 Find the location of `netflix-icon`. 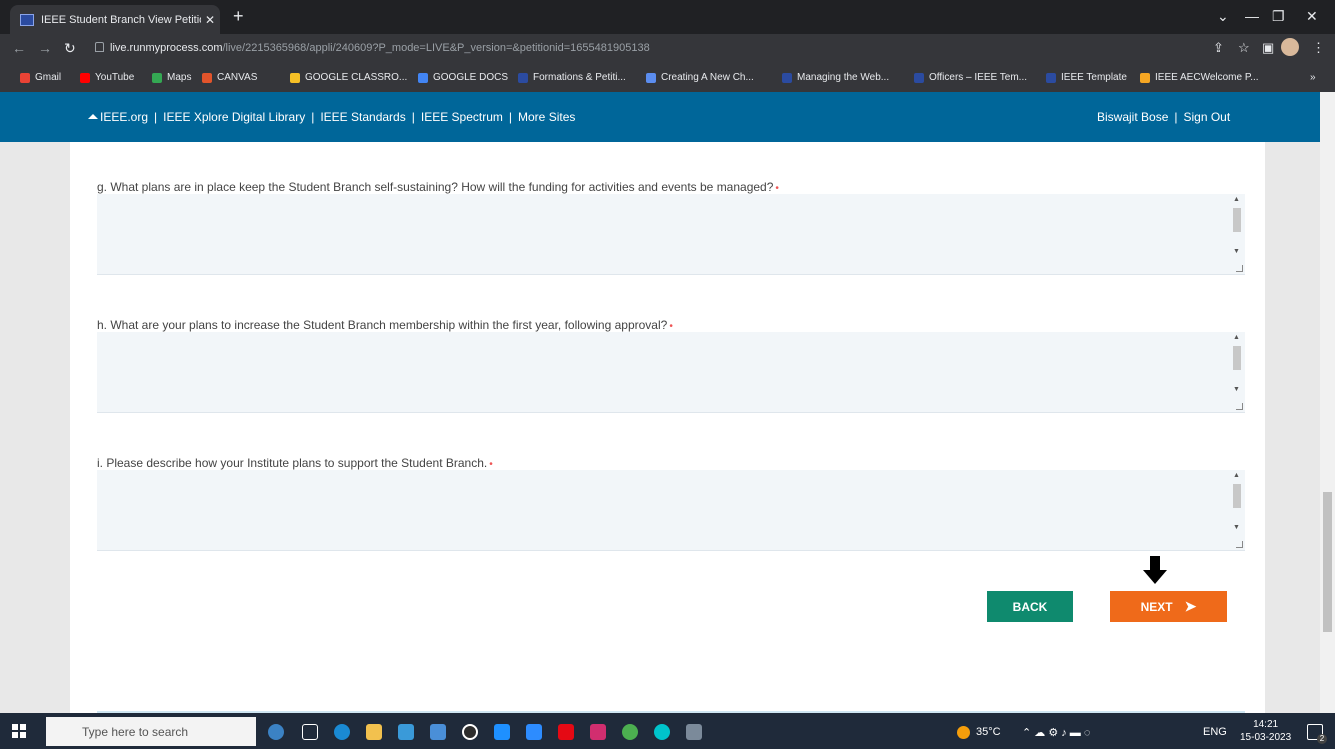

netflix-icon is located at coordinates (566, 732).